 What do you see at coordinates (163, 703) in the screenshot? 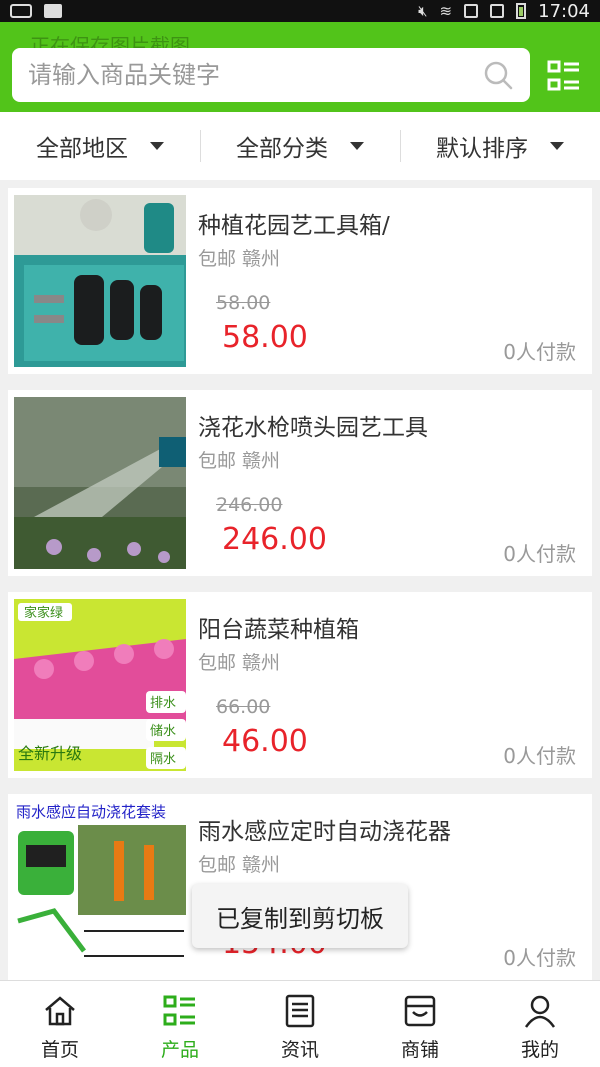
I see `planter-label-1: 排水` at bounding box center [163, 703].